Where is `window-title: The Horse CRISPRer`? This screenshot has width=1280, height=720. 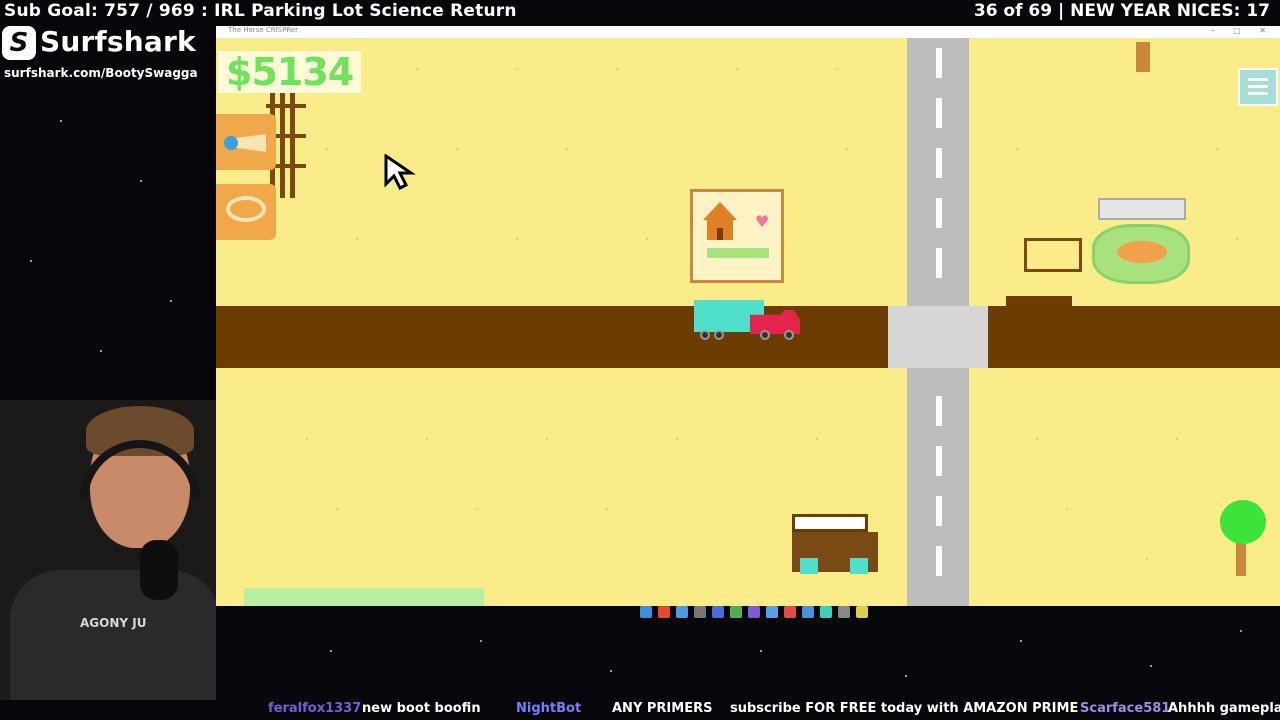 window-title: The Horse CRISPRer is located at coordinates (263, 30).